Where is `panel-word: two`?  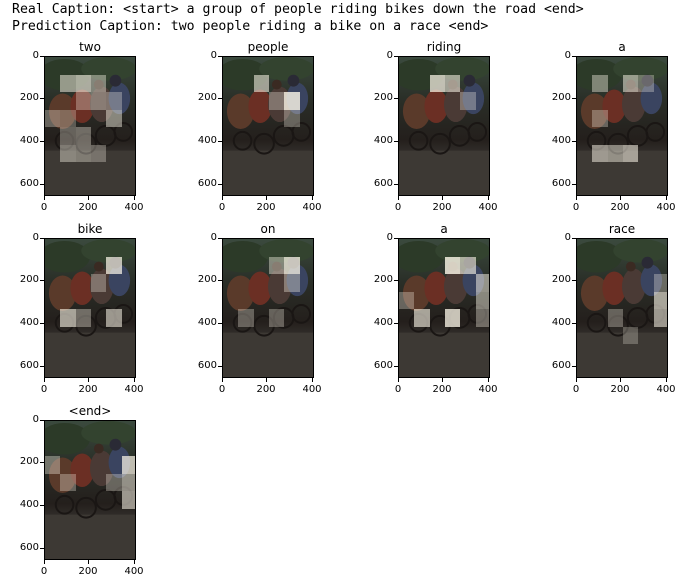 panel-word: two is located at coordinates (90, 47).